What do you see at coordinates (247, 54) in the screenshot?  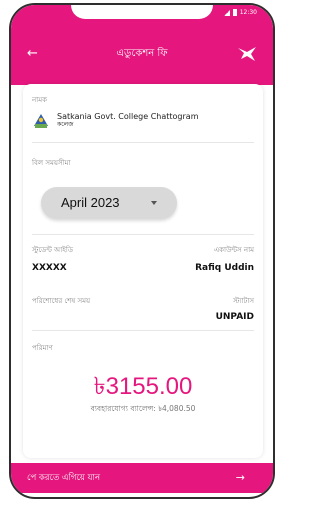 I see `bird-logo-icon` at bounding box center [247, 54].